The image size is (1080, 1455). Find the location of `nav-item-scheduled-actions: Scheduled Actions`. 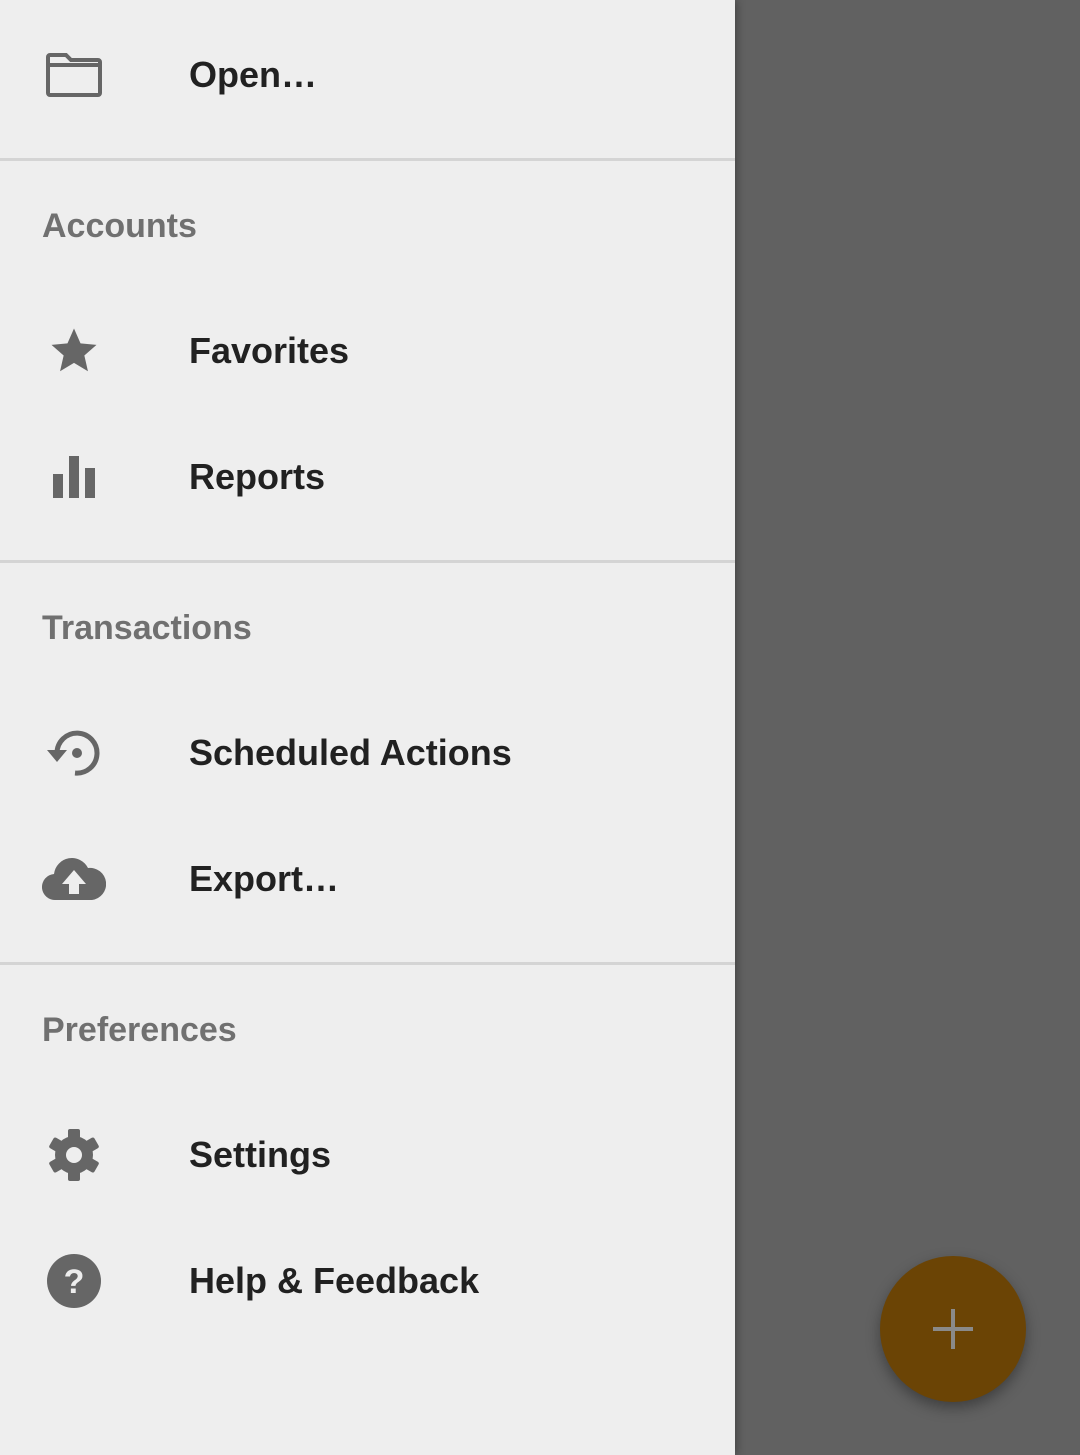

nav-item-scheduled-actions: Scheduled Actions is located at coordinates (367, 753).